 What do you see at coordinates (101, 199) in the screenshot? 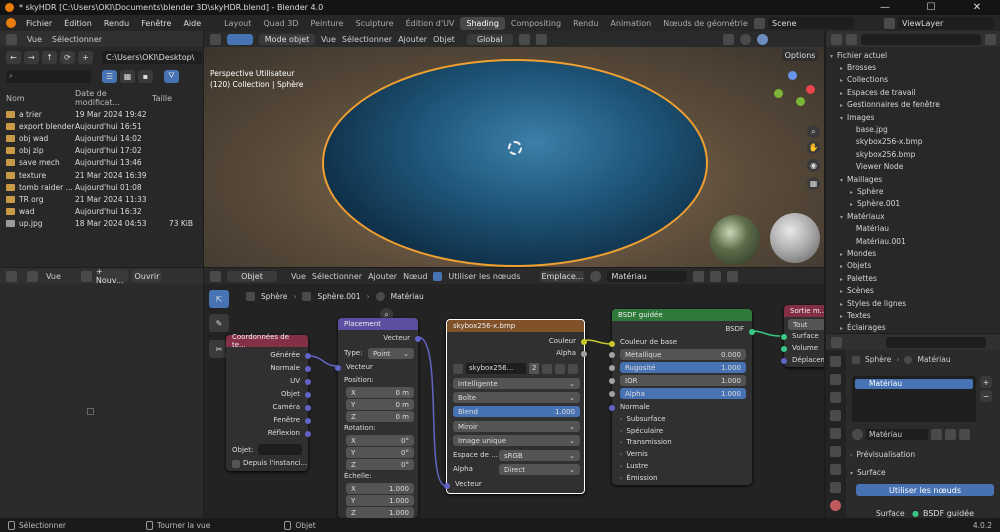
I see `file-row: TR org 21 Mar 2024 11:33` at bounding box center [101, 199].